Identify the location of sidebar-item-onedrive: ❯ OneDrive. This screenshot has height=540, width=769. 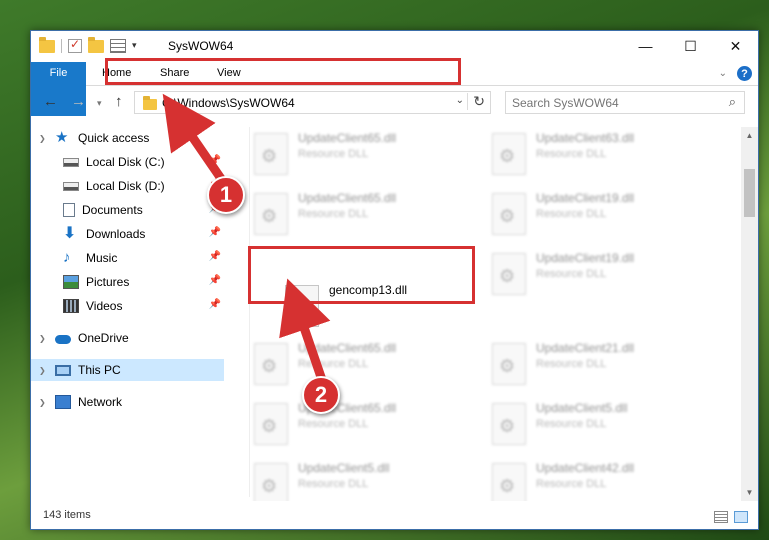
(127, 338).